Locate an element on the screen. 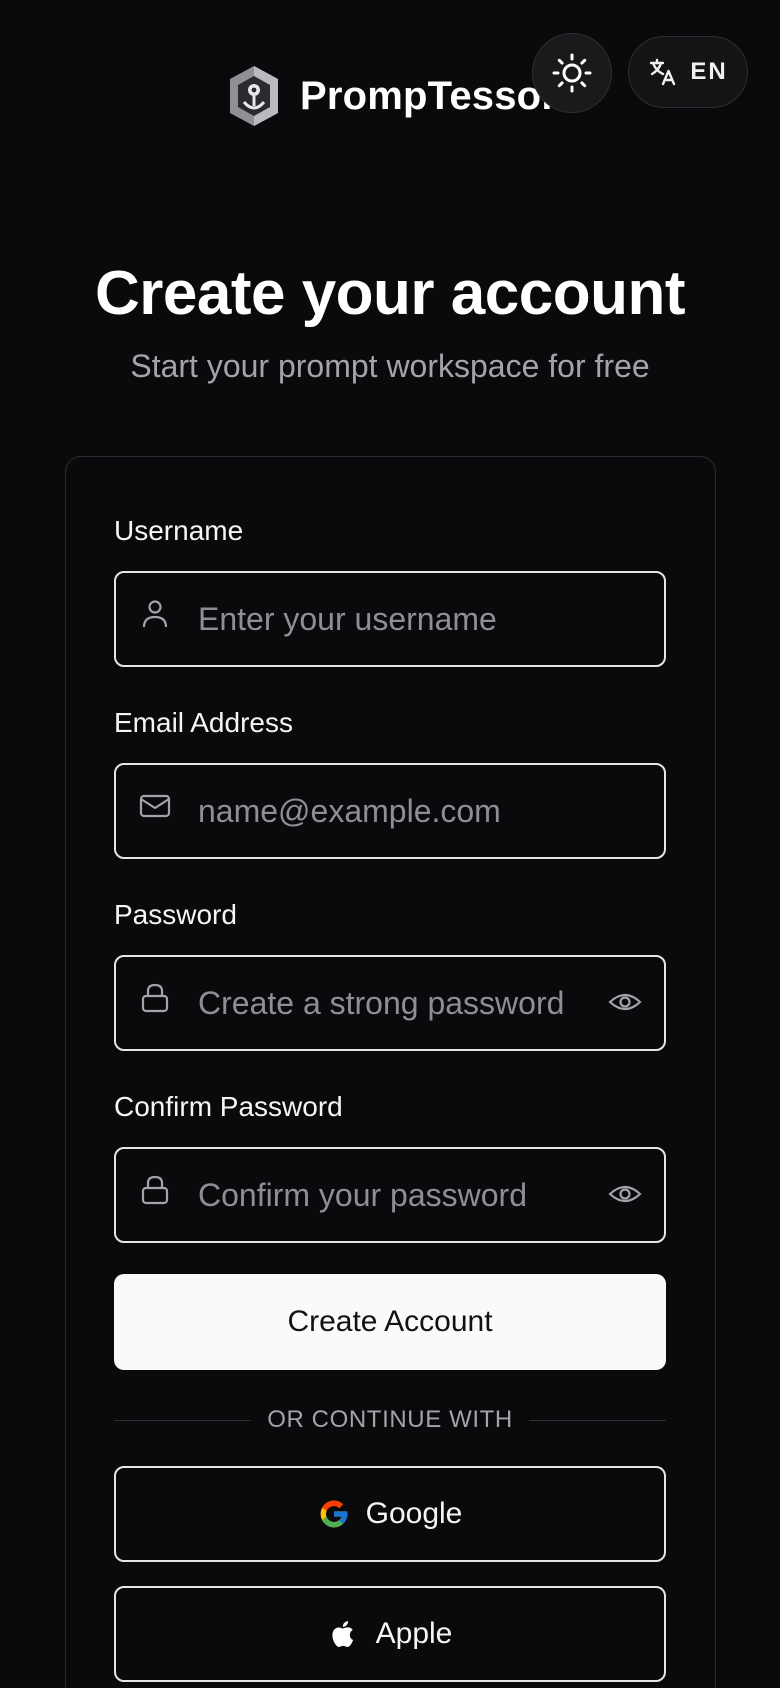  brand-name: PrompTessor is located at coordinates (429, 95).